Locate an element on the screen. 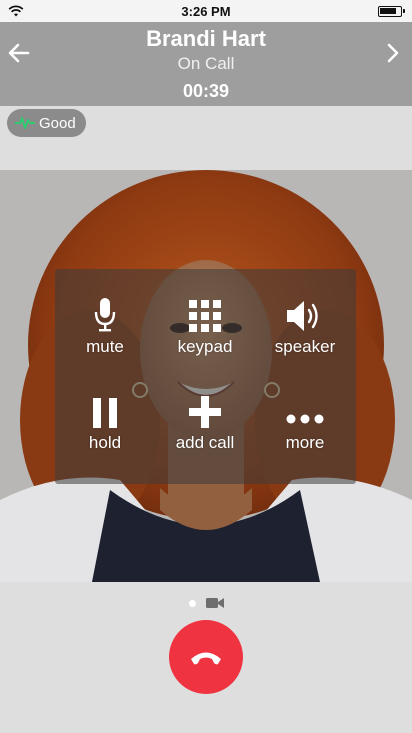 This screenshot has width=412, height=733. more-button: more is located at coordinates (305, 434).